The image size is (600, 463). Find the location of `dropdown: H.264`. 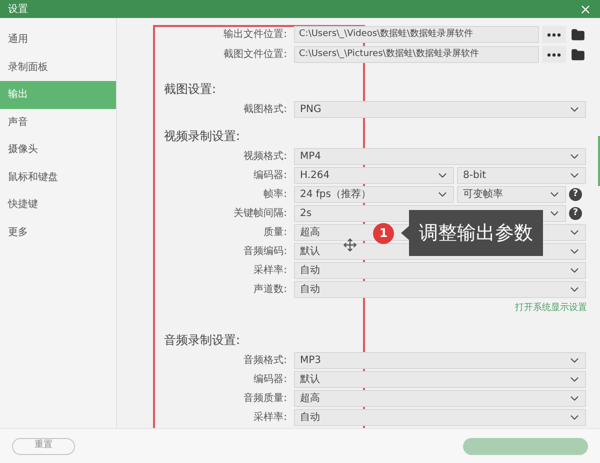

dropdown: H.264 is located at coordinates (374, 175).